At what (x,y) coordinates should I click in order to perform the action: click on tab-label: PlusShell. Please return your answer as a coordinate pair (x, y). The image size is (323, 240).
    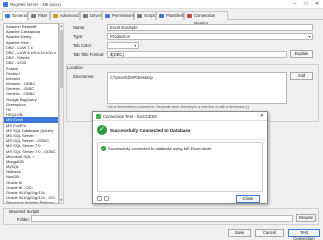
    Looking at the image, I should click on (175, 15).